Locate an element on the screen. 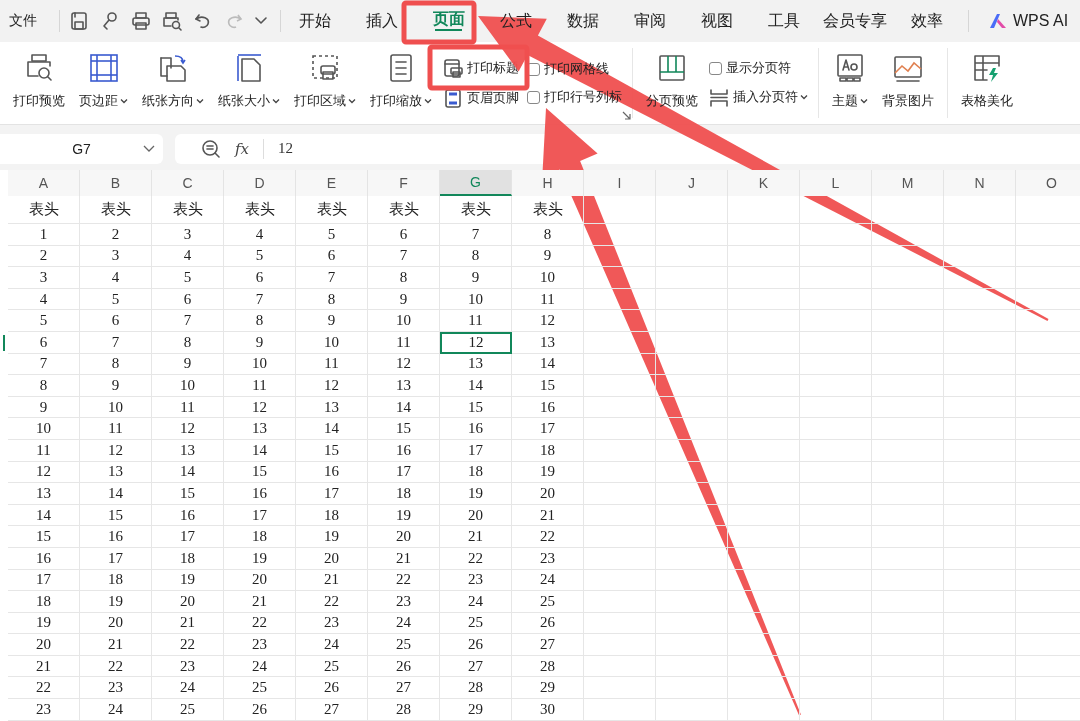  column-header: G is located at coordinates (476, 183).